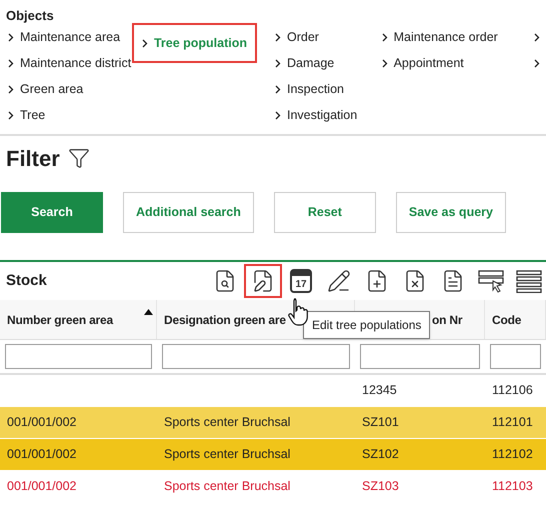 The height and width of the screenshot is (507, 546). What do you see at coordinates (79, 158) in the screenshot?
I see `funnel-icon` at bounding box center [79, 158].